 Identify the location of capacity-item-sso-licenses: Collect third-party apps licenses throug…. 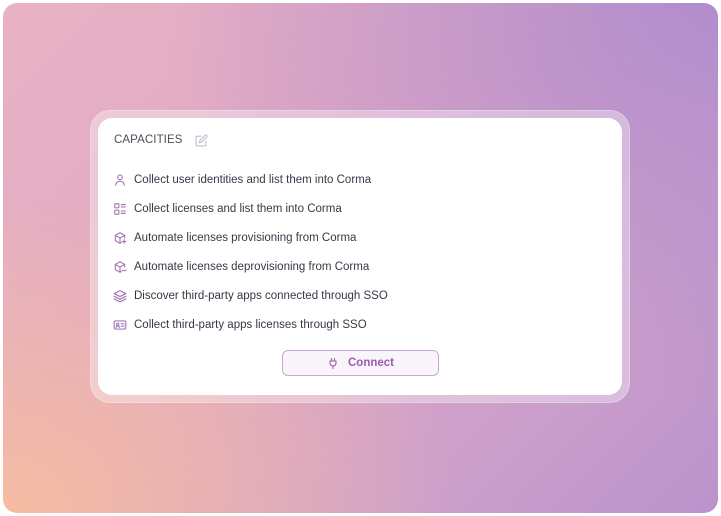
(250, 324).